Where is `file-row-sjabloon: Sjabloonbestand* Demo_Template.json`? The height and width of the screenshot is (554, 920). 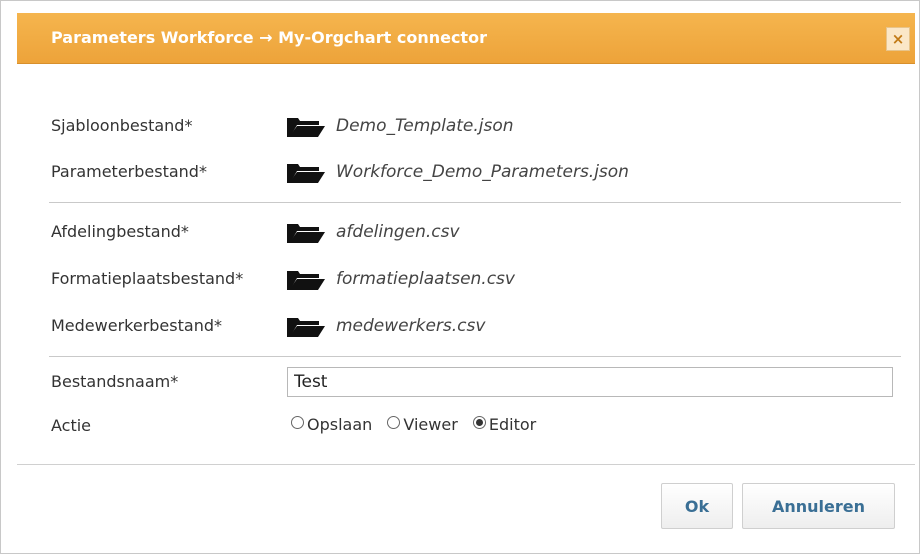
file-row-sjabloon: Sjabloonbestand* Demo_Template.json is located at coordinates (476, 126).